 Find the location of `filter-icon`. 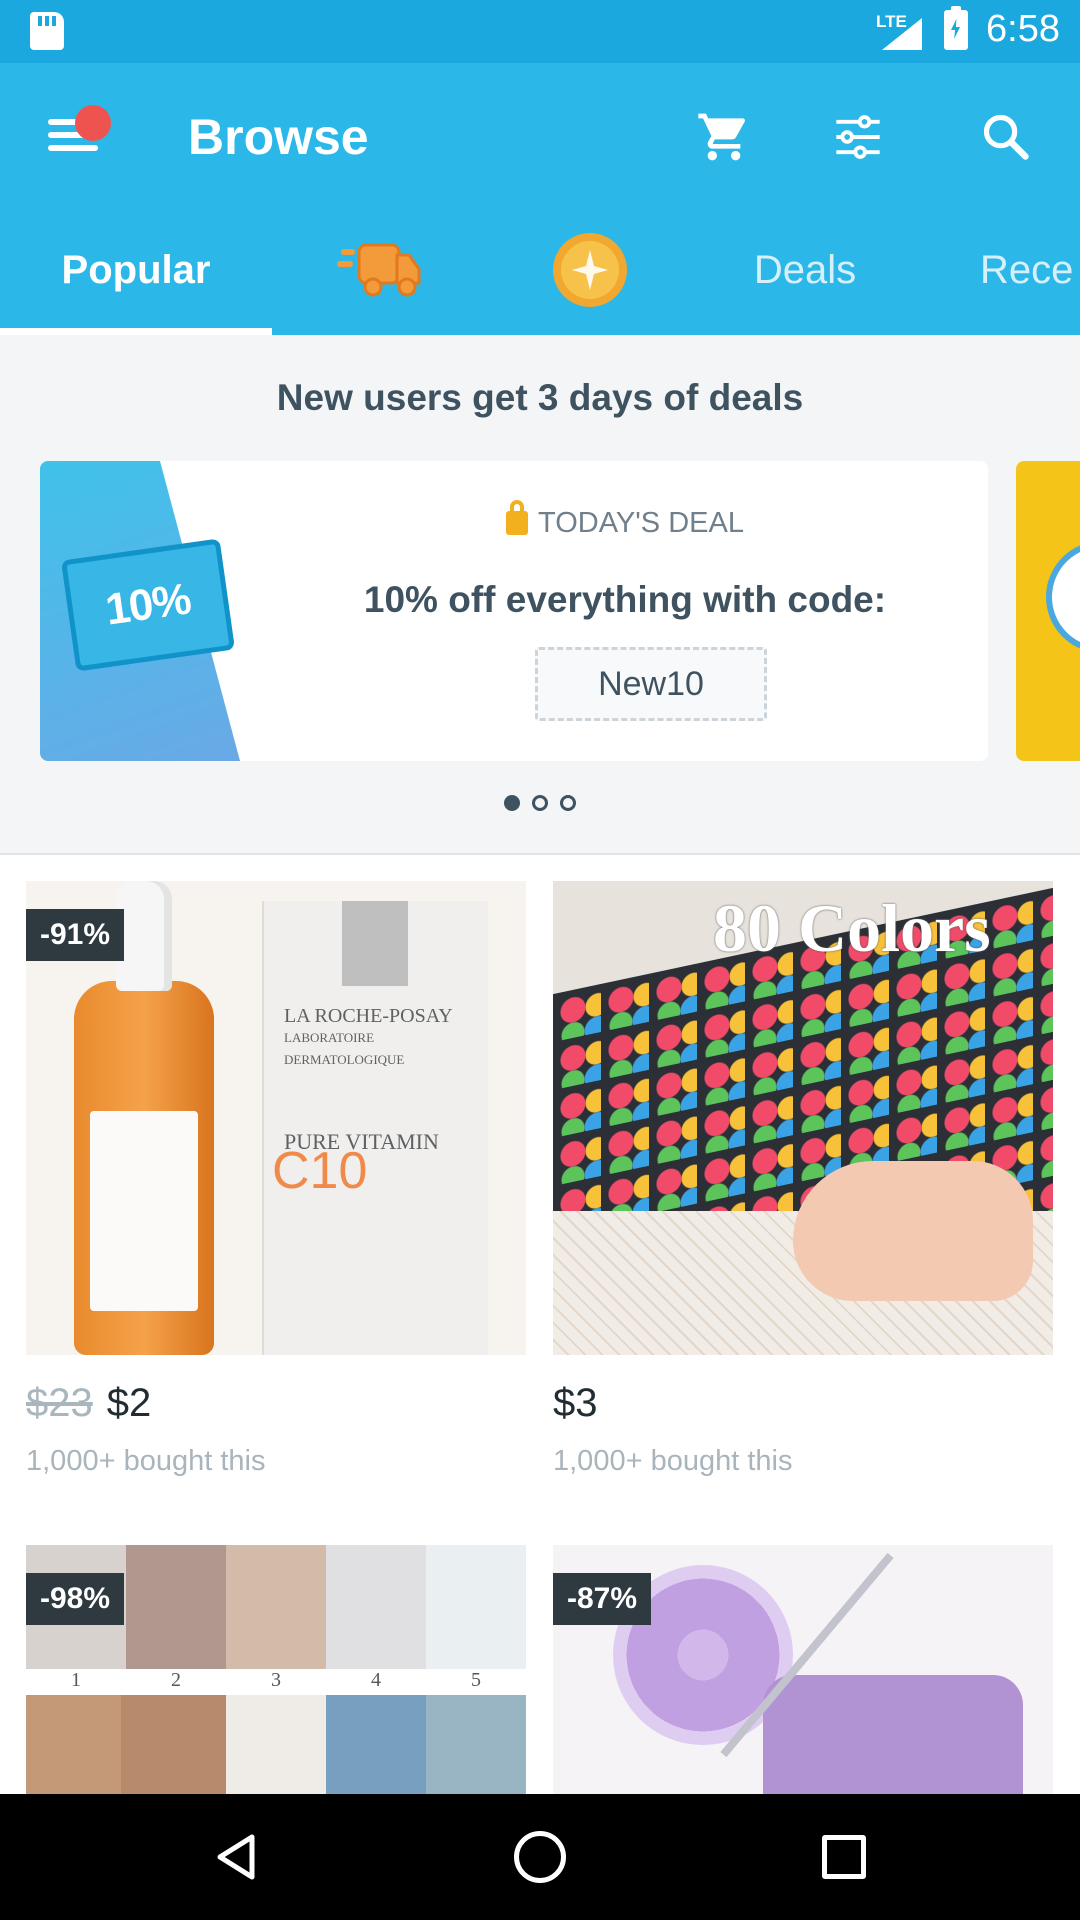

filter-icon is located at coordinates (858, 137).